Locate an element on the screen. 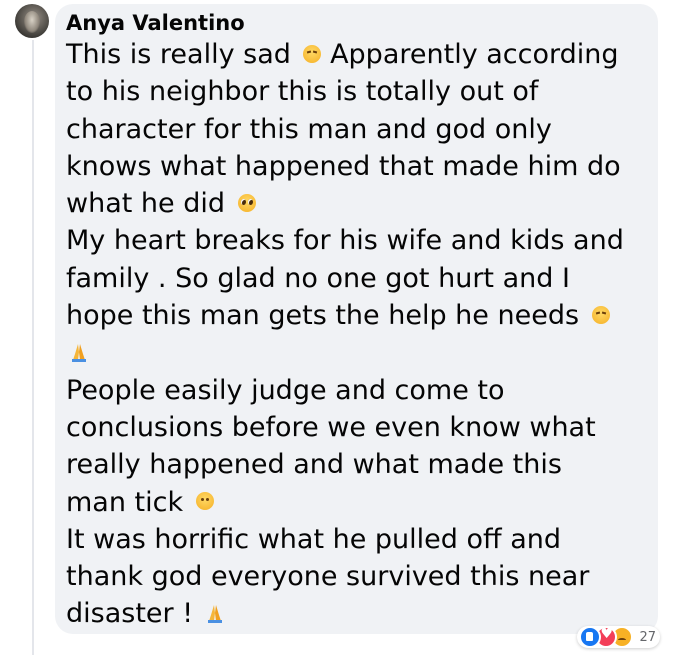 The width and height of the screenshot is (700, 655). comment-line: thank god everyone survived this near is located at coordinates (328, 577).